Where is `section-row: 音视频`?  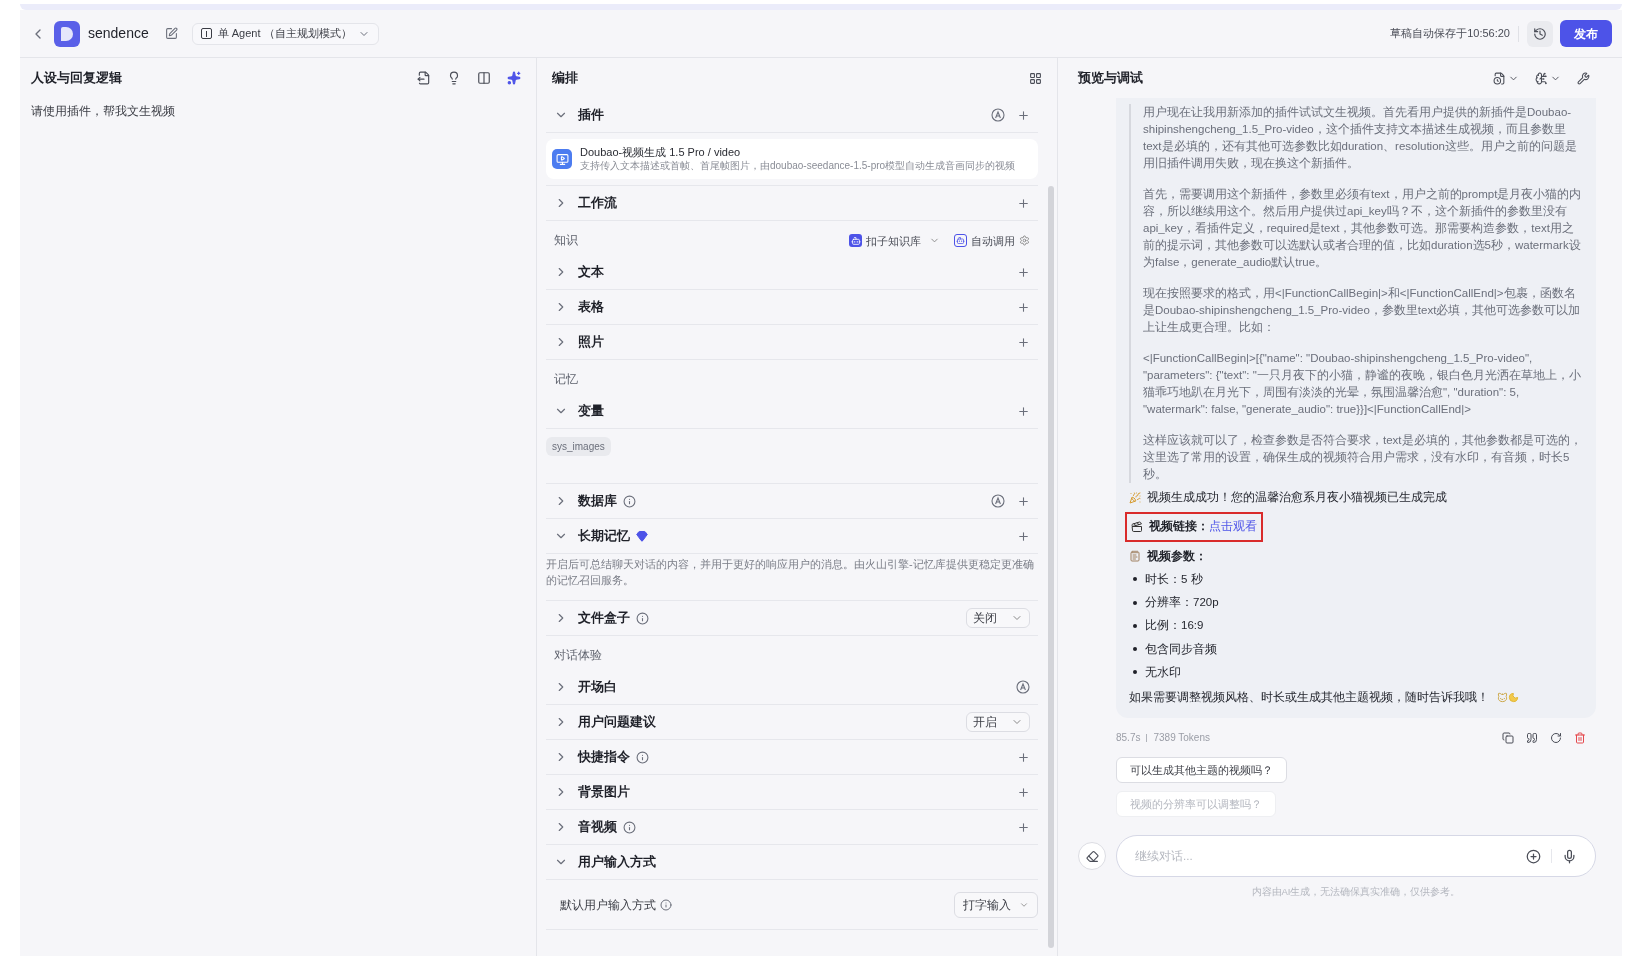 section-row: 音视频 is located at coordinates (792, 827).